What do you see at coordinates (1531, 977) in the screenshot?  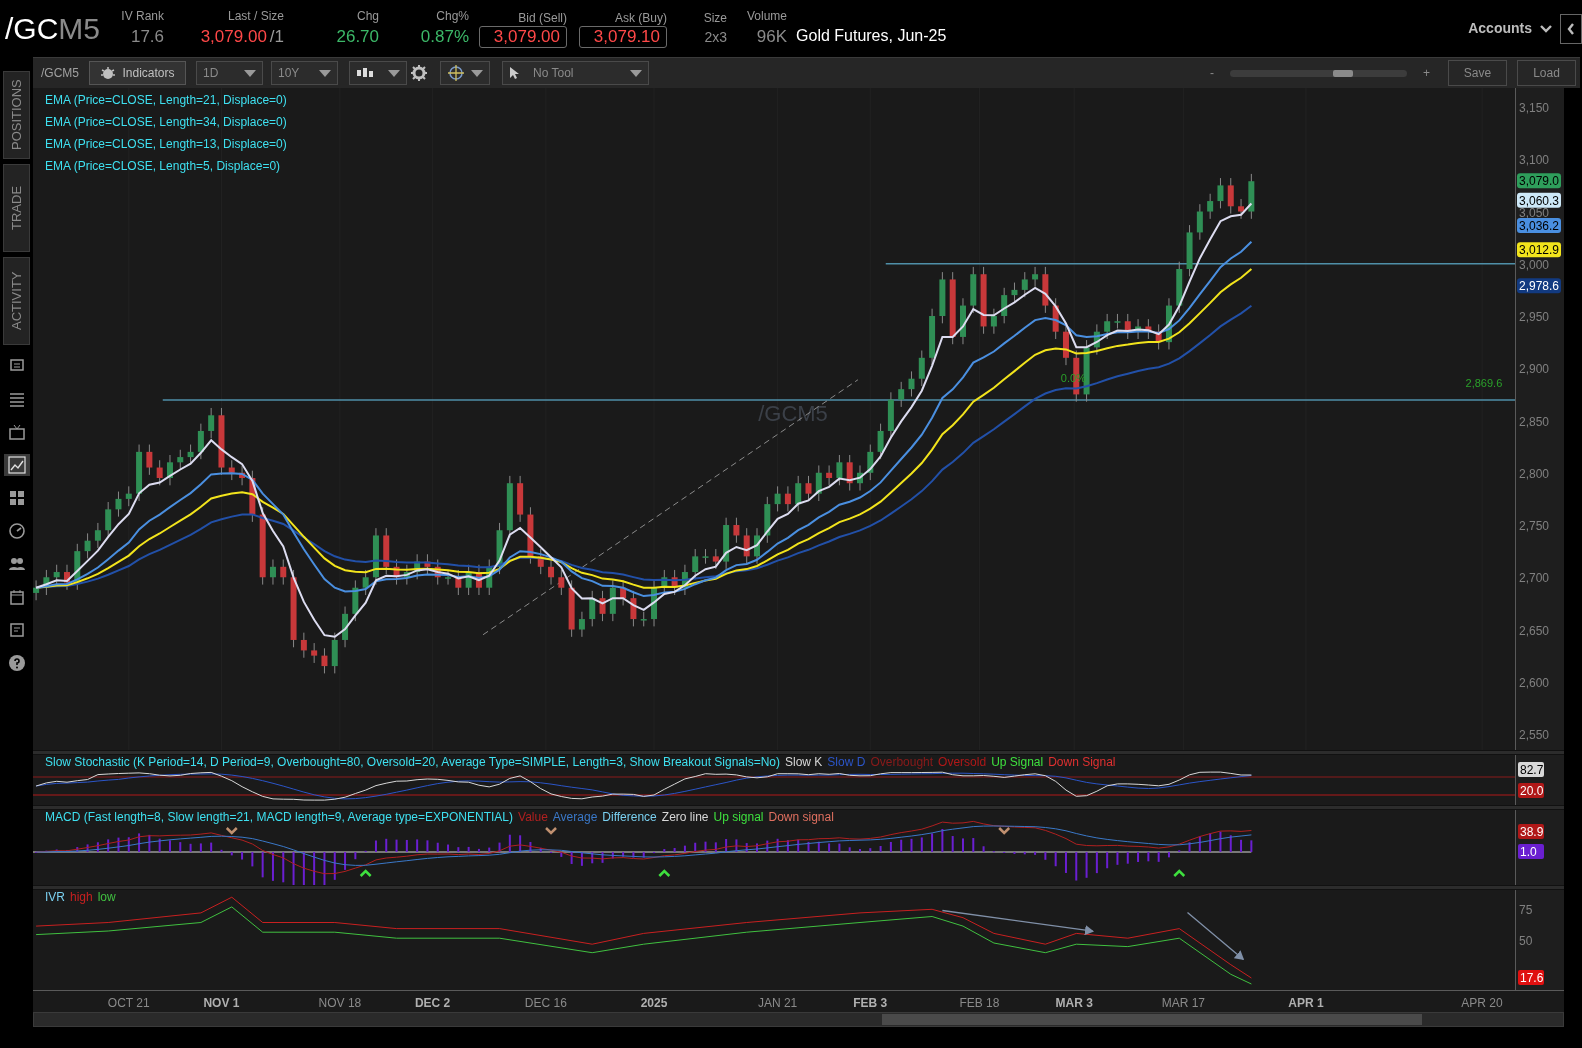 I see `value-tag: 17.6` at bounding box center [1531, 977].